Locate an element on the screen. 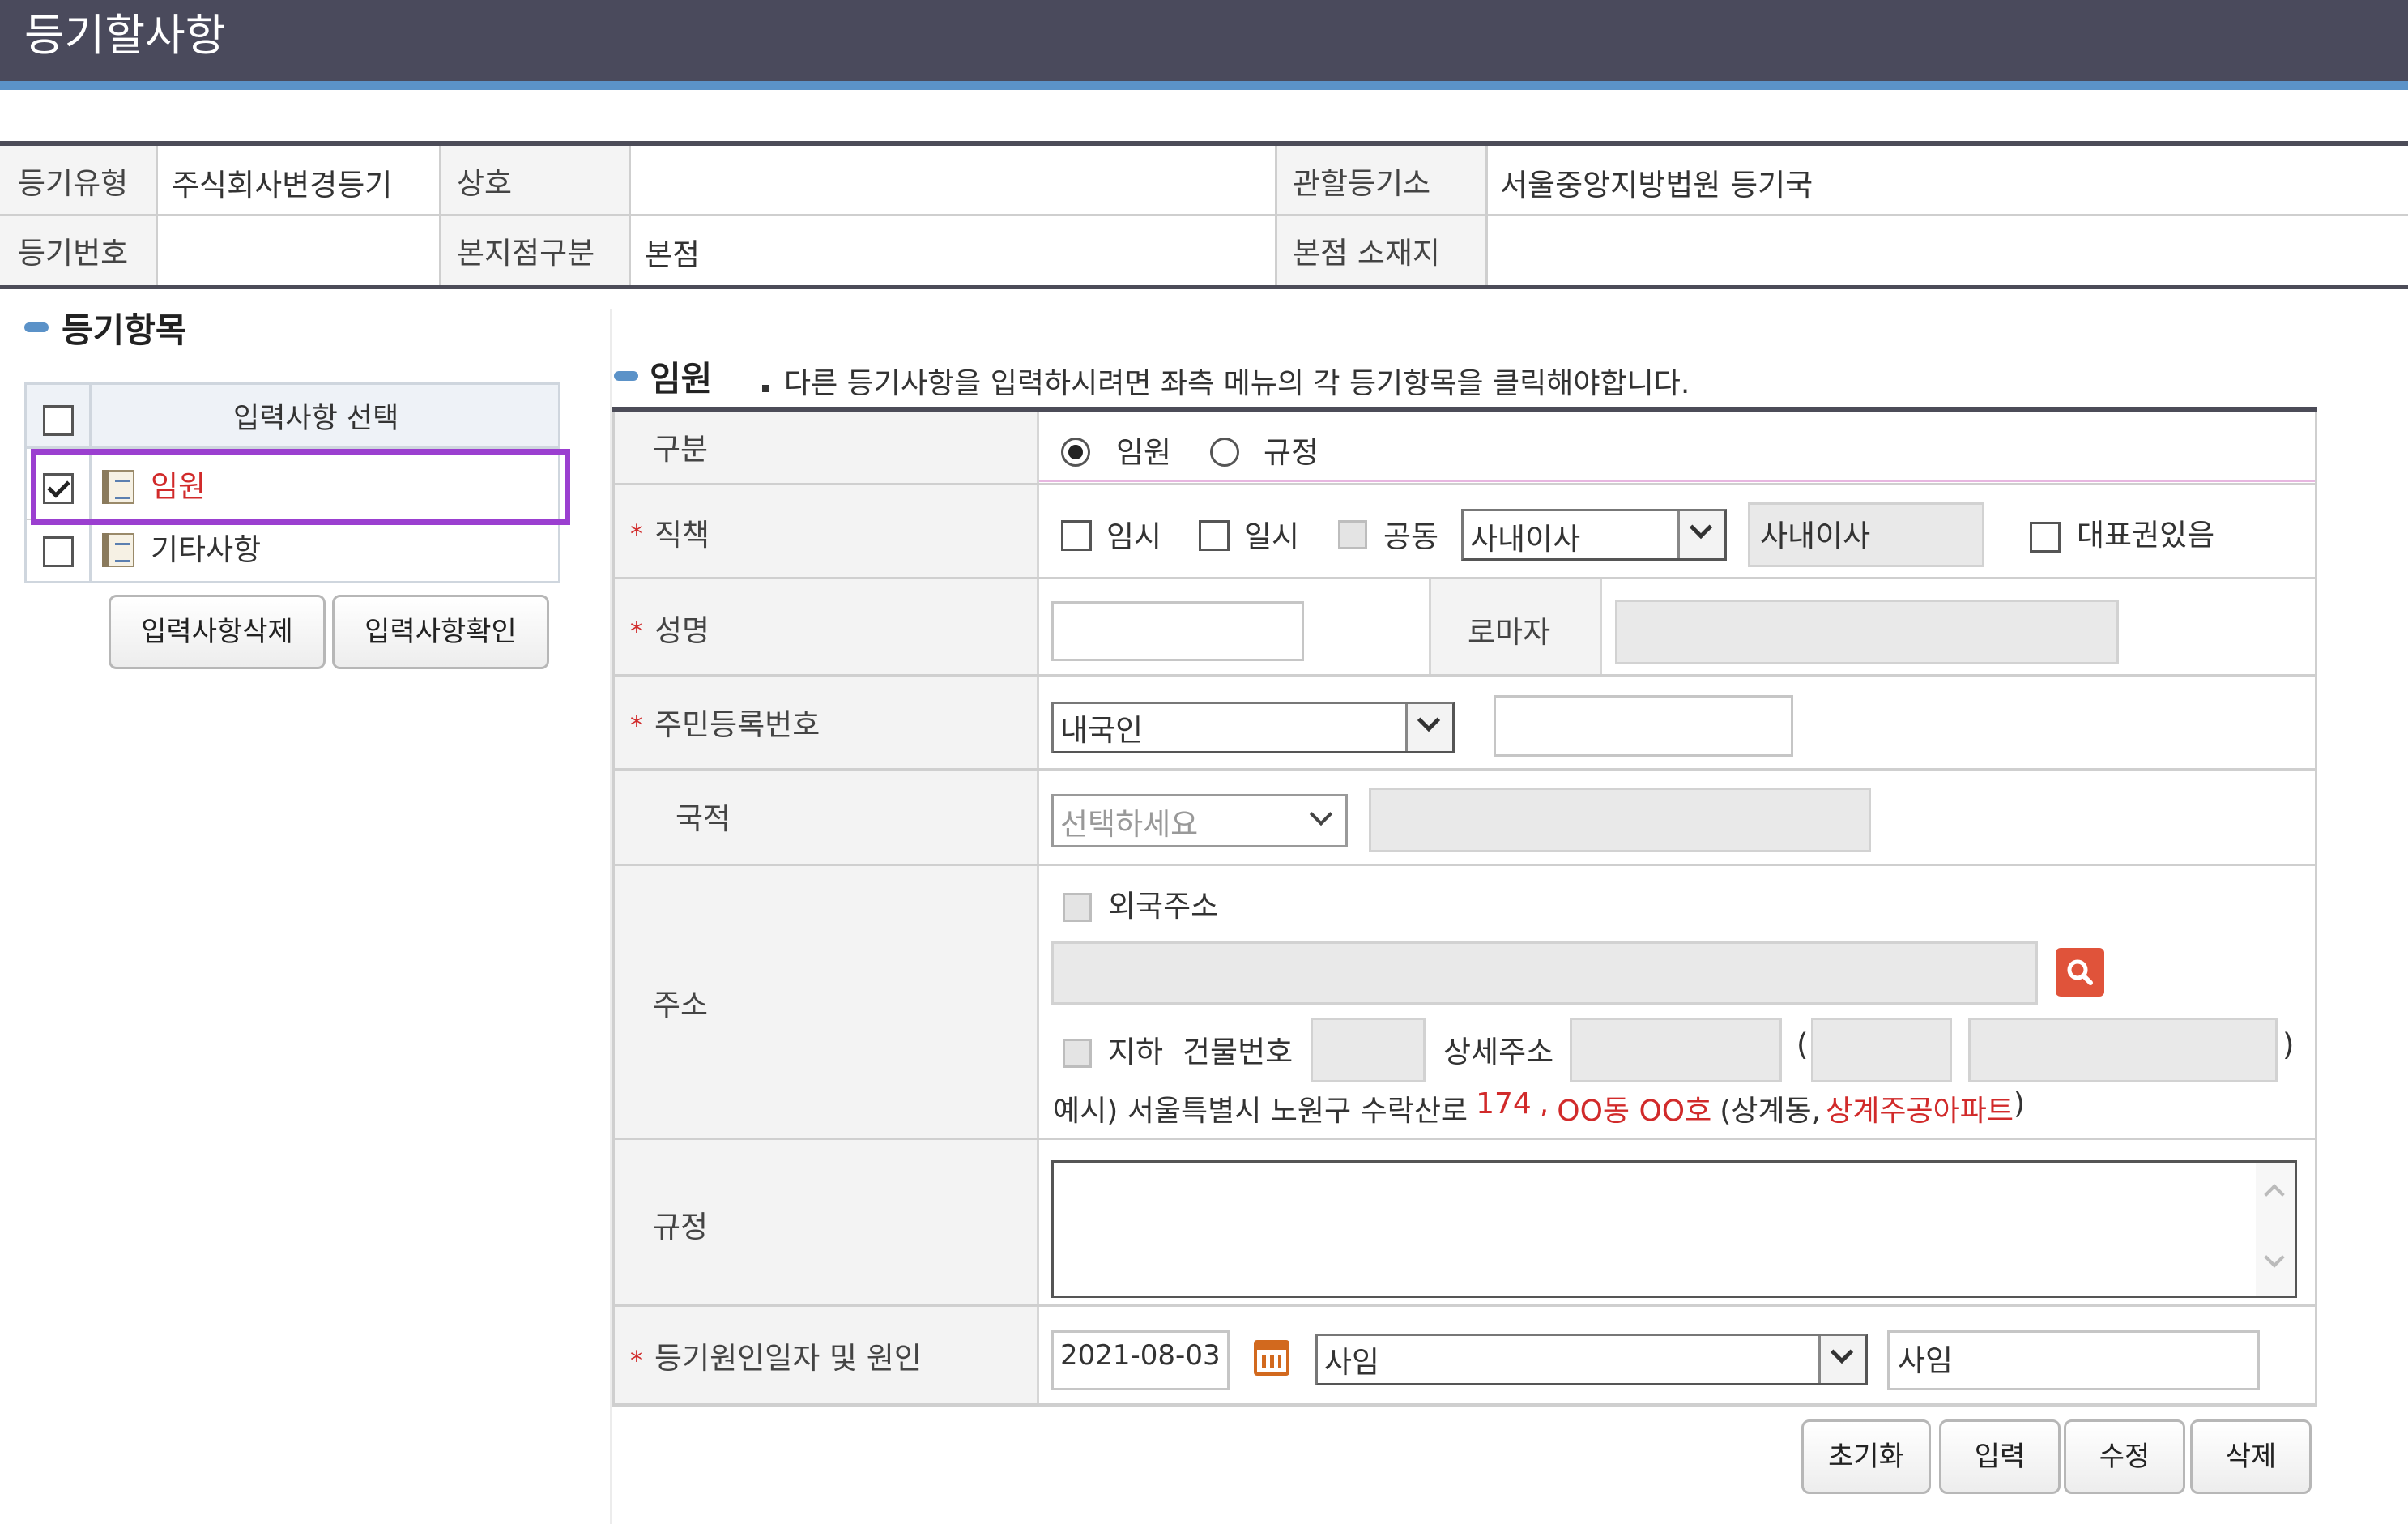 The height and width of the screenshot is (1524, 2408). reason-label: 등기원인일자 및 원인 is located at coordinates (788, 1359).